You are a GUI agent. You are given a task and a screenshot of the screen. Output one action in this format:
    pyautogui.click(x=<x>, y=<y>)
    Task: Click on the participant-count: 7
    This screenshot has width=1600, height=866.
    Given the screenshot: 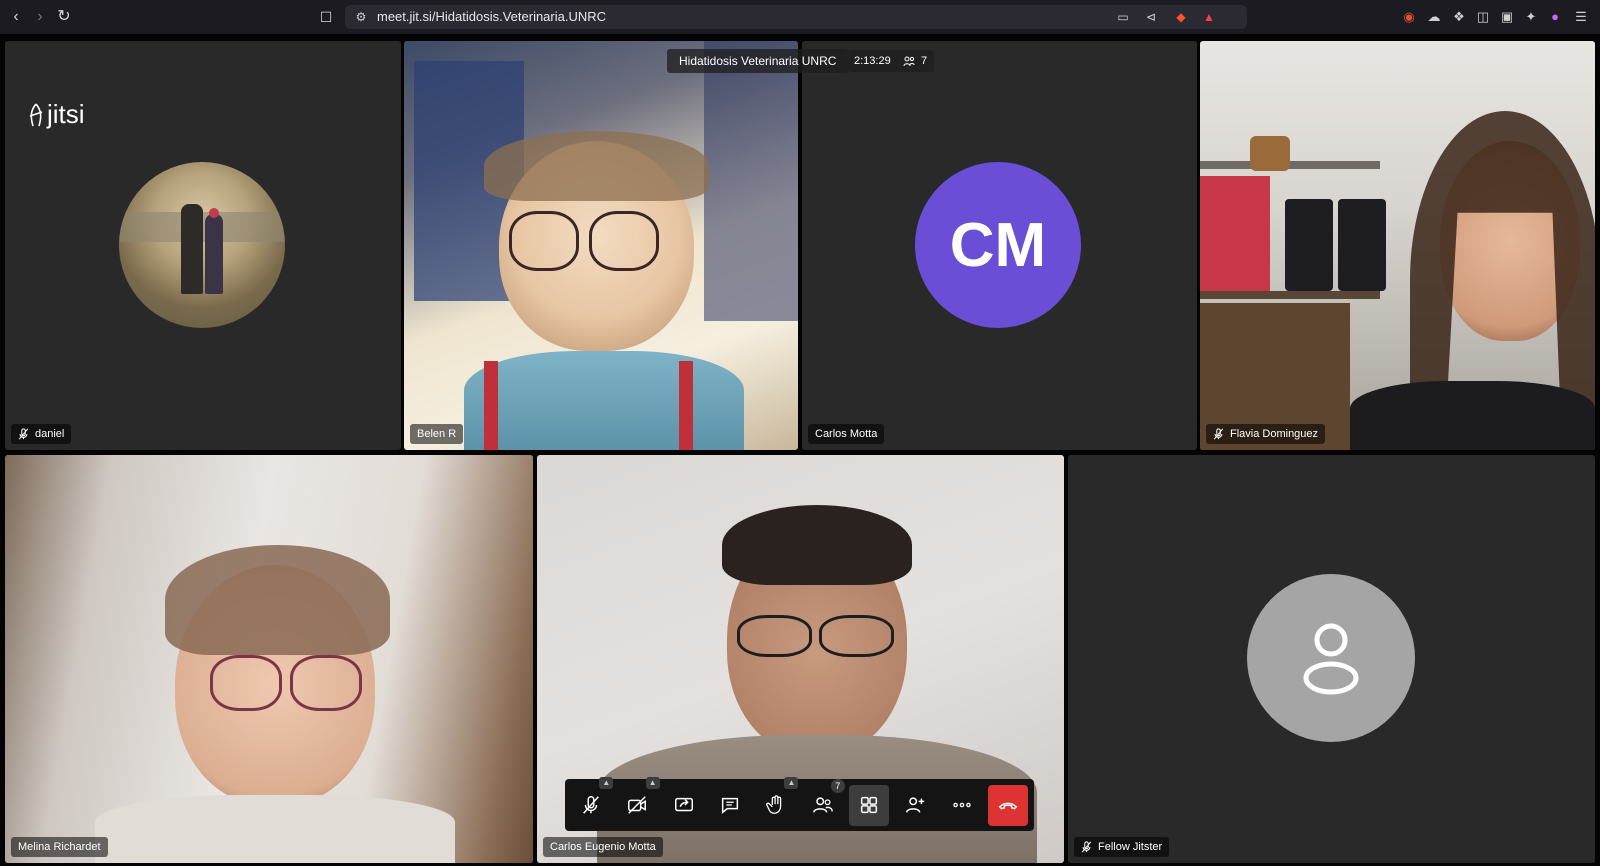 What is the action you would take?
    pyautogui.click(x=915, y=61)
    